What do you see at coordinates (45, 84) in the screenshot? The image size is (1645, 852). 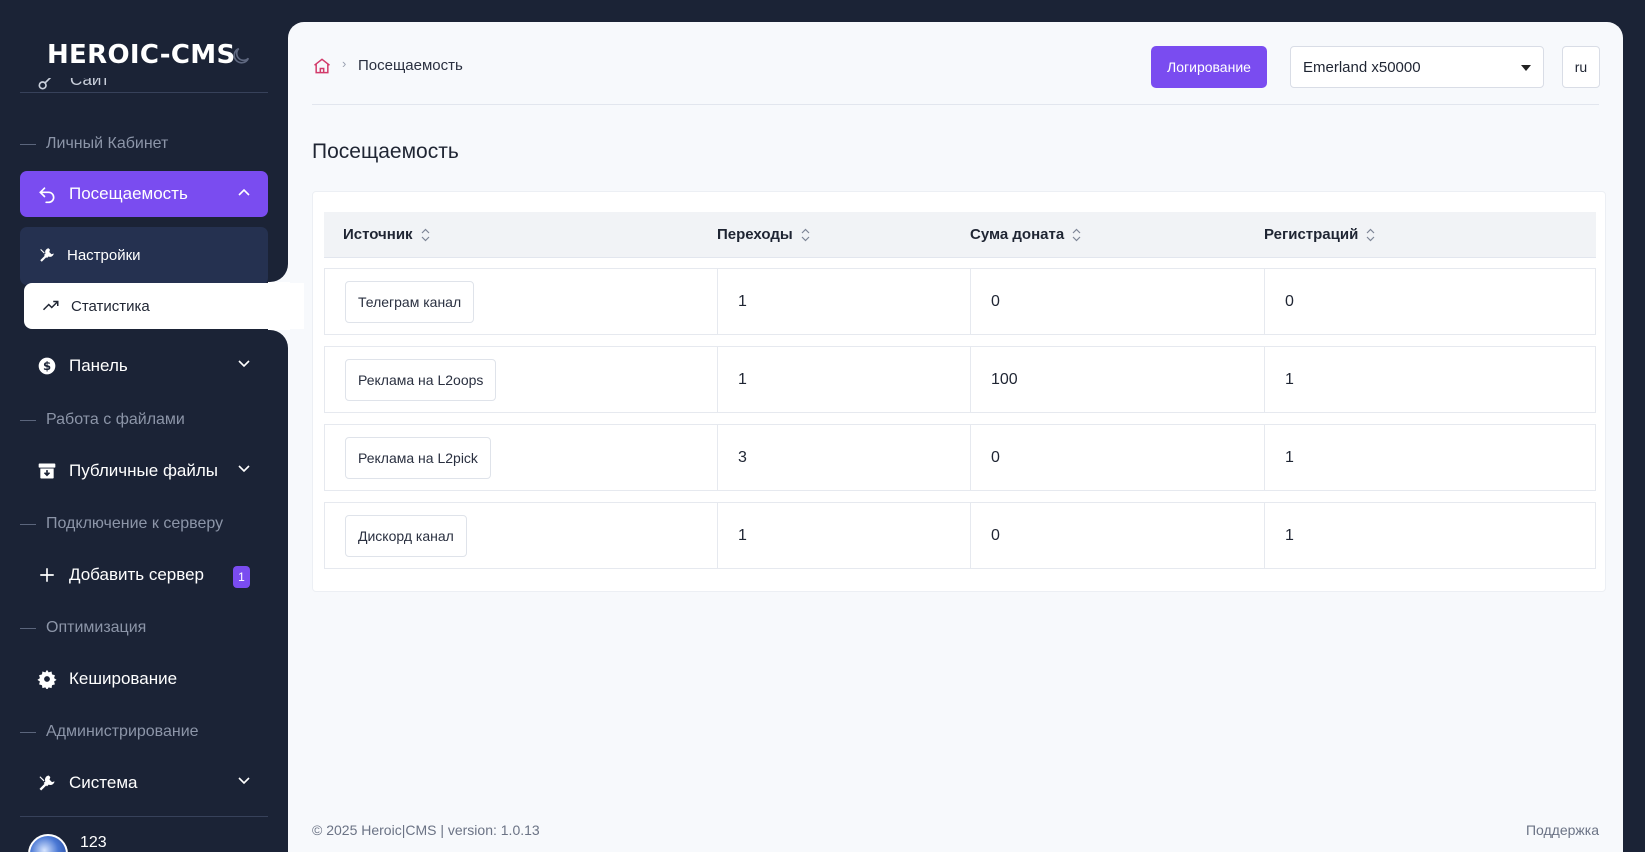 I see `link-icon` at bounding box center [45, 84].